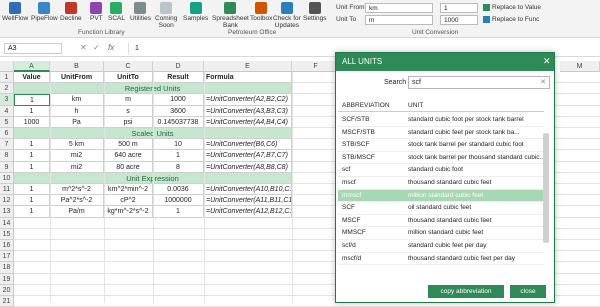  I want to click on row-header-19: 19, so click(7, 279).